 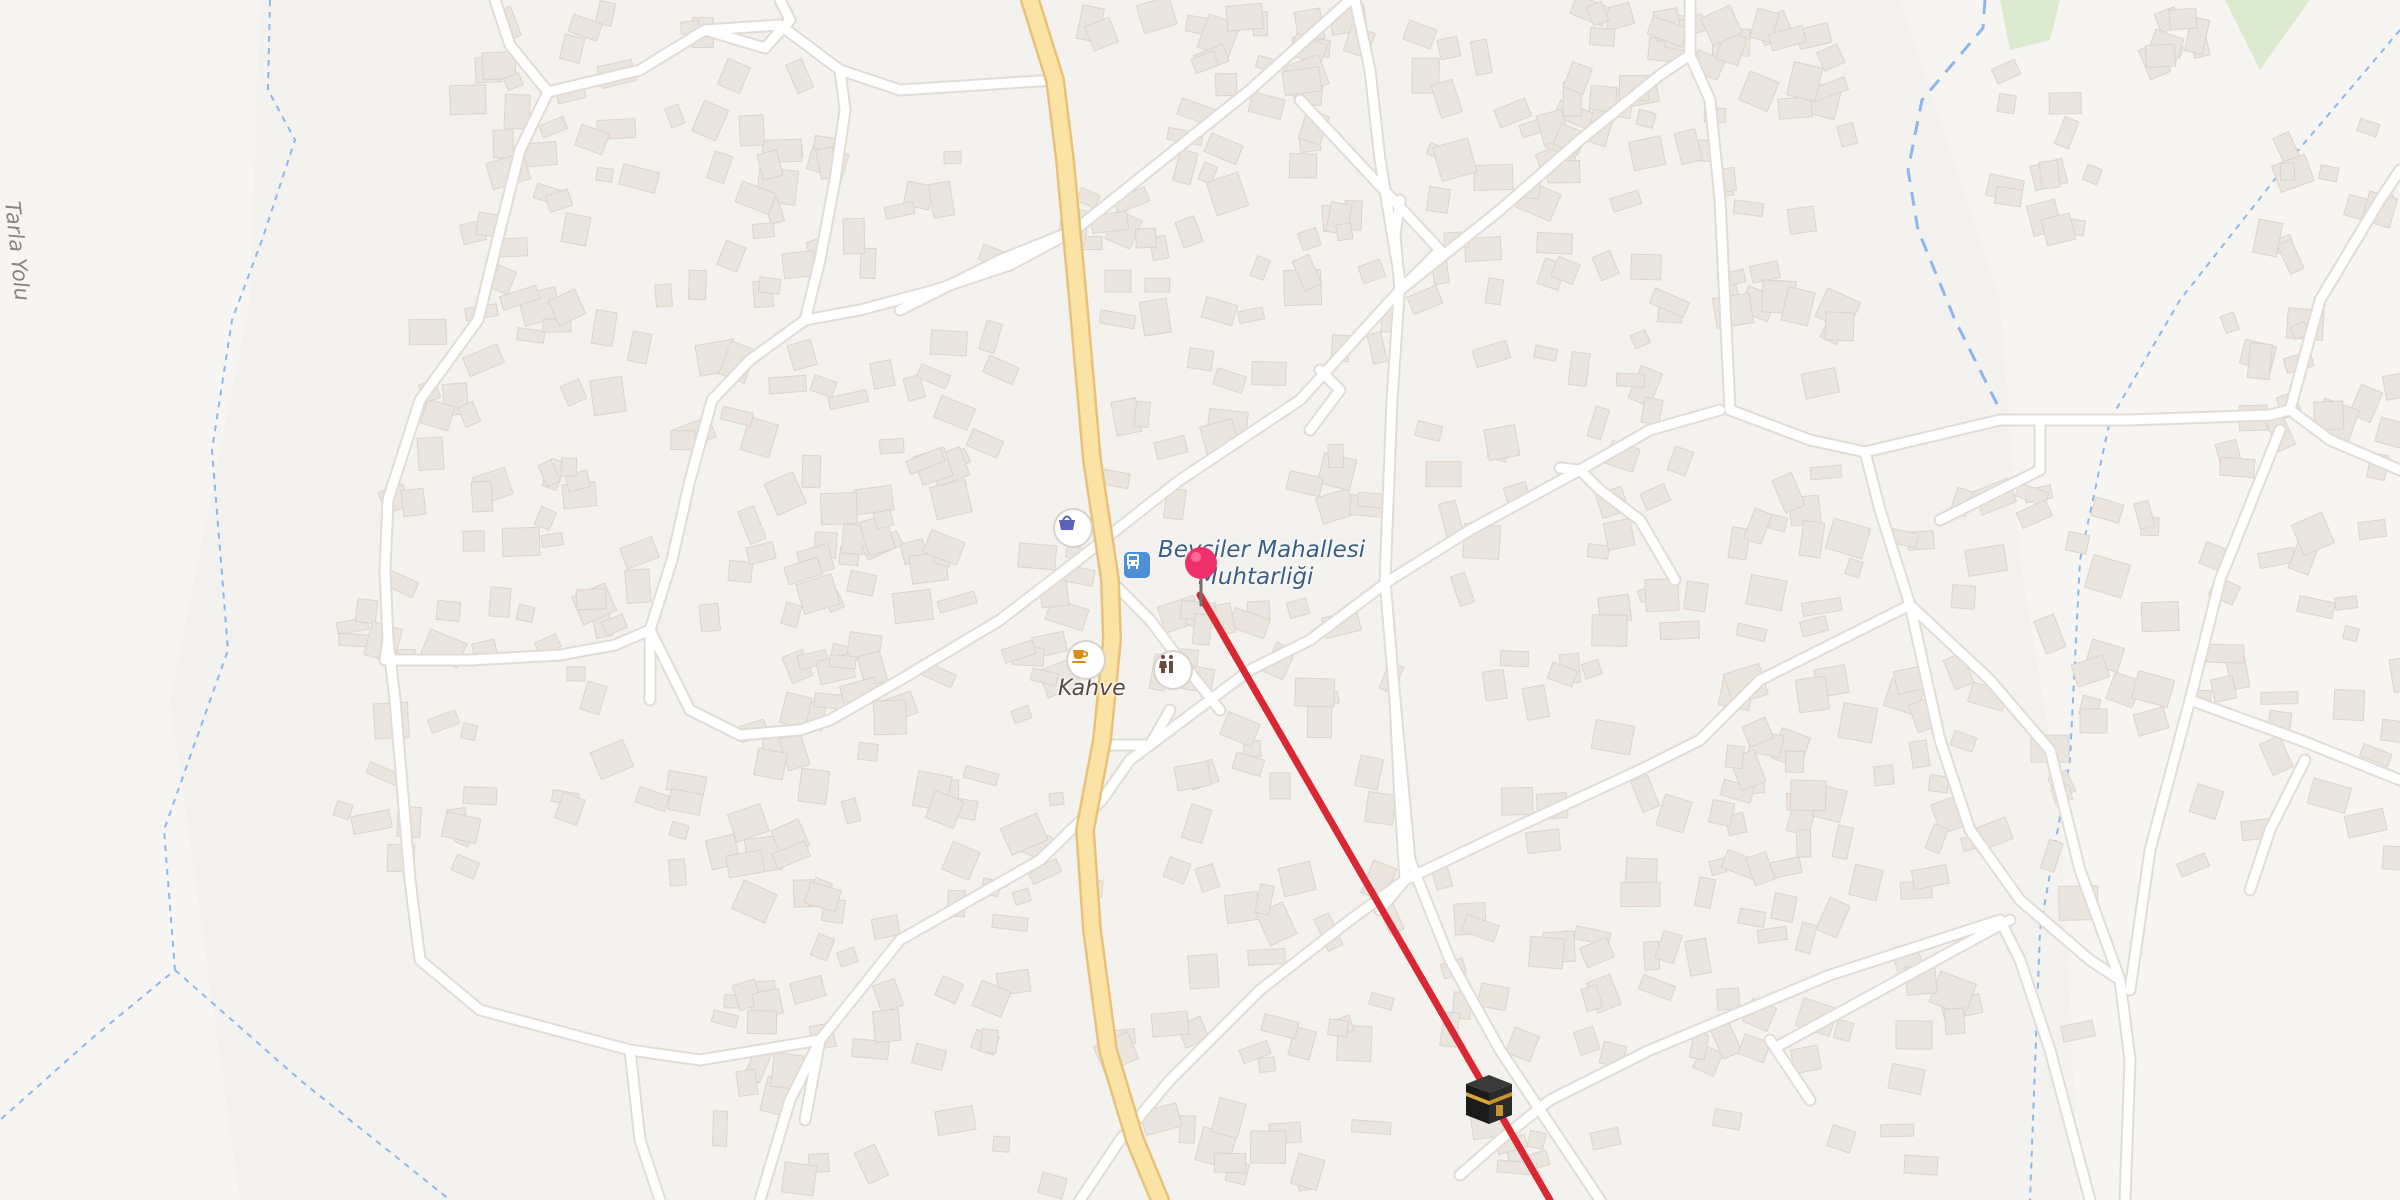 What do you see at coordinates (1067, 522) in the screenshot?
I see `shopping-basket-icon` at bounding box center [1067, 522].